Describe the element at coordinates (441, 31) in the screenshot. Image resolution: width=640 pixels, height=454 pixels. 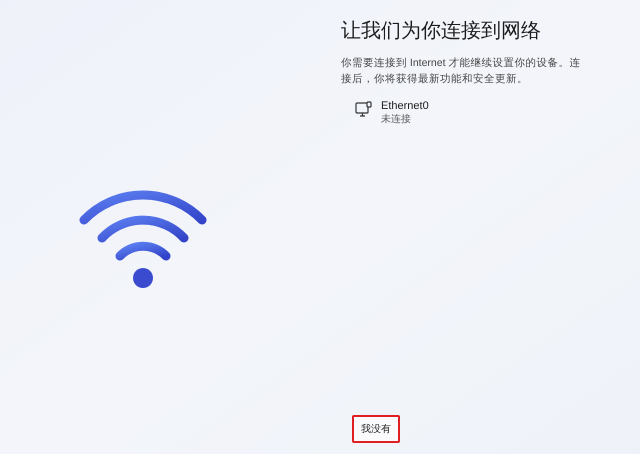
I see `page-title: 让我们为你连接到网络` at that location.